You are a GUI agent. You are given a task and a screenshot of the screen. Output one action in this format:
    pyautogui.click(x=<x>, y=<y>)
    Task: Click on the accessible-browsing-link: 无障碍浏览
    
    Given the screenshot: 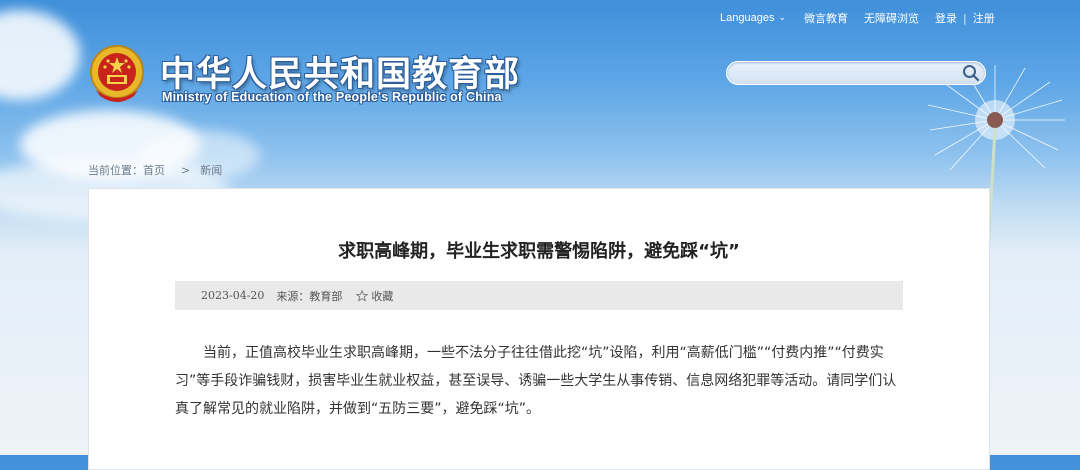 What is the action you would take?
    pyautogui.click(x=891, y=18)
    